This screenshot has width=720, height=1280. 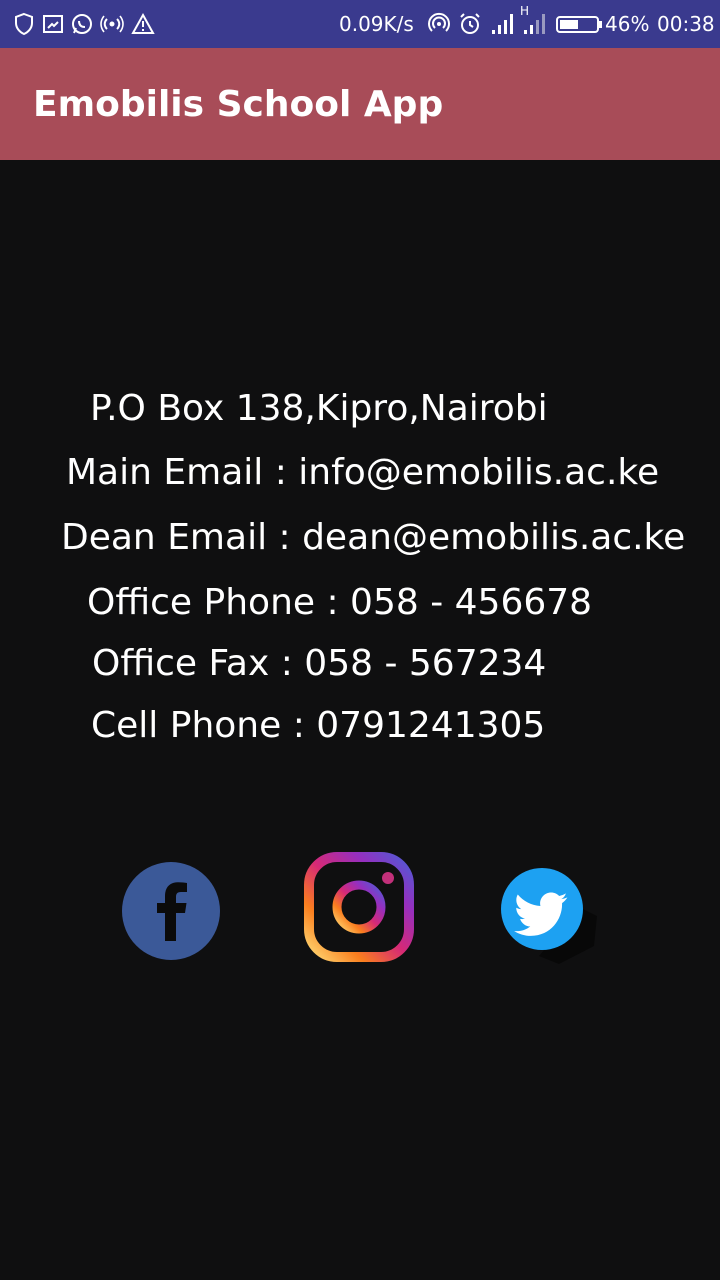 What do you see at coordinates (359, 907) in the screenshot?
I see `instagram-icon` at bounding box center [359, 907].